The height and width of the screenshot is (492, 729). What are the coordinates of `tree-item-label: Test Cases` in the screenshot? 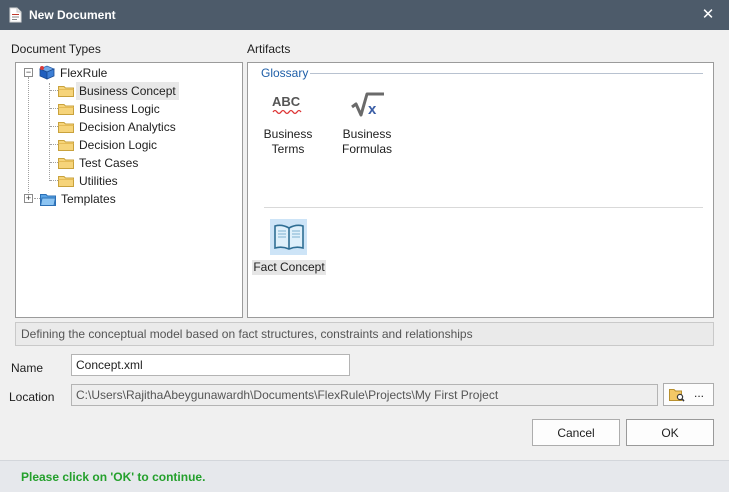 It's located at (109, 163).